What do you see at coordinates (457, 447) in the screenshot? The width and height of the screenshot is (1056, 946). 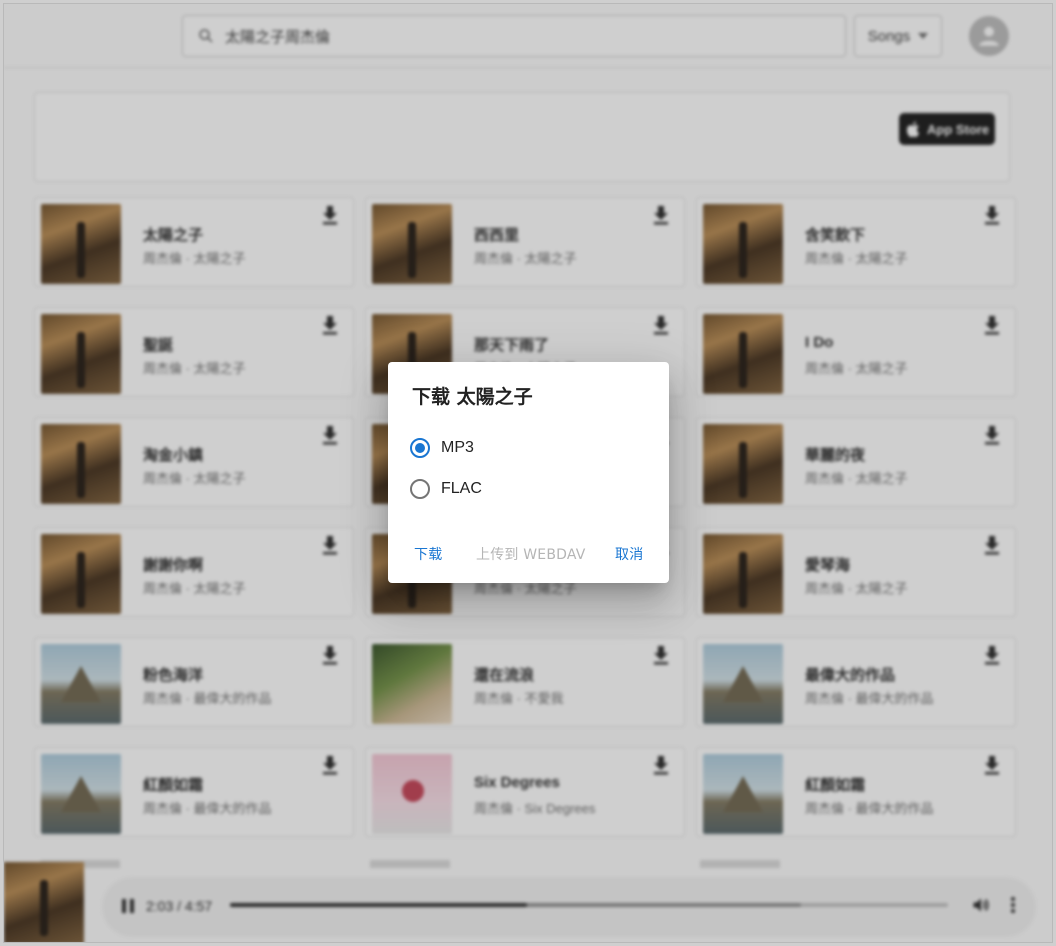 I see `format-label: MP3` at bounding box center [457, 447].